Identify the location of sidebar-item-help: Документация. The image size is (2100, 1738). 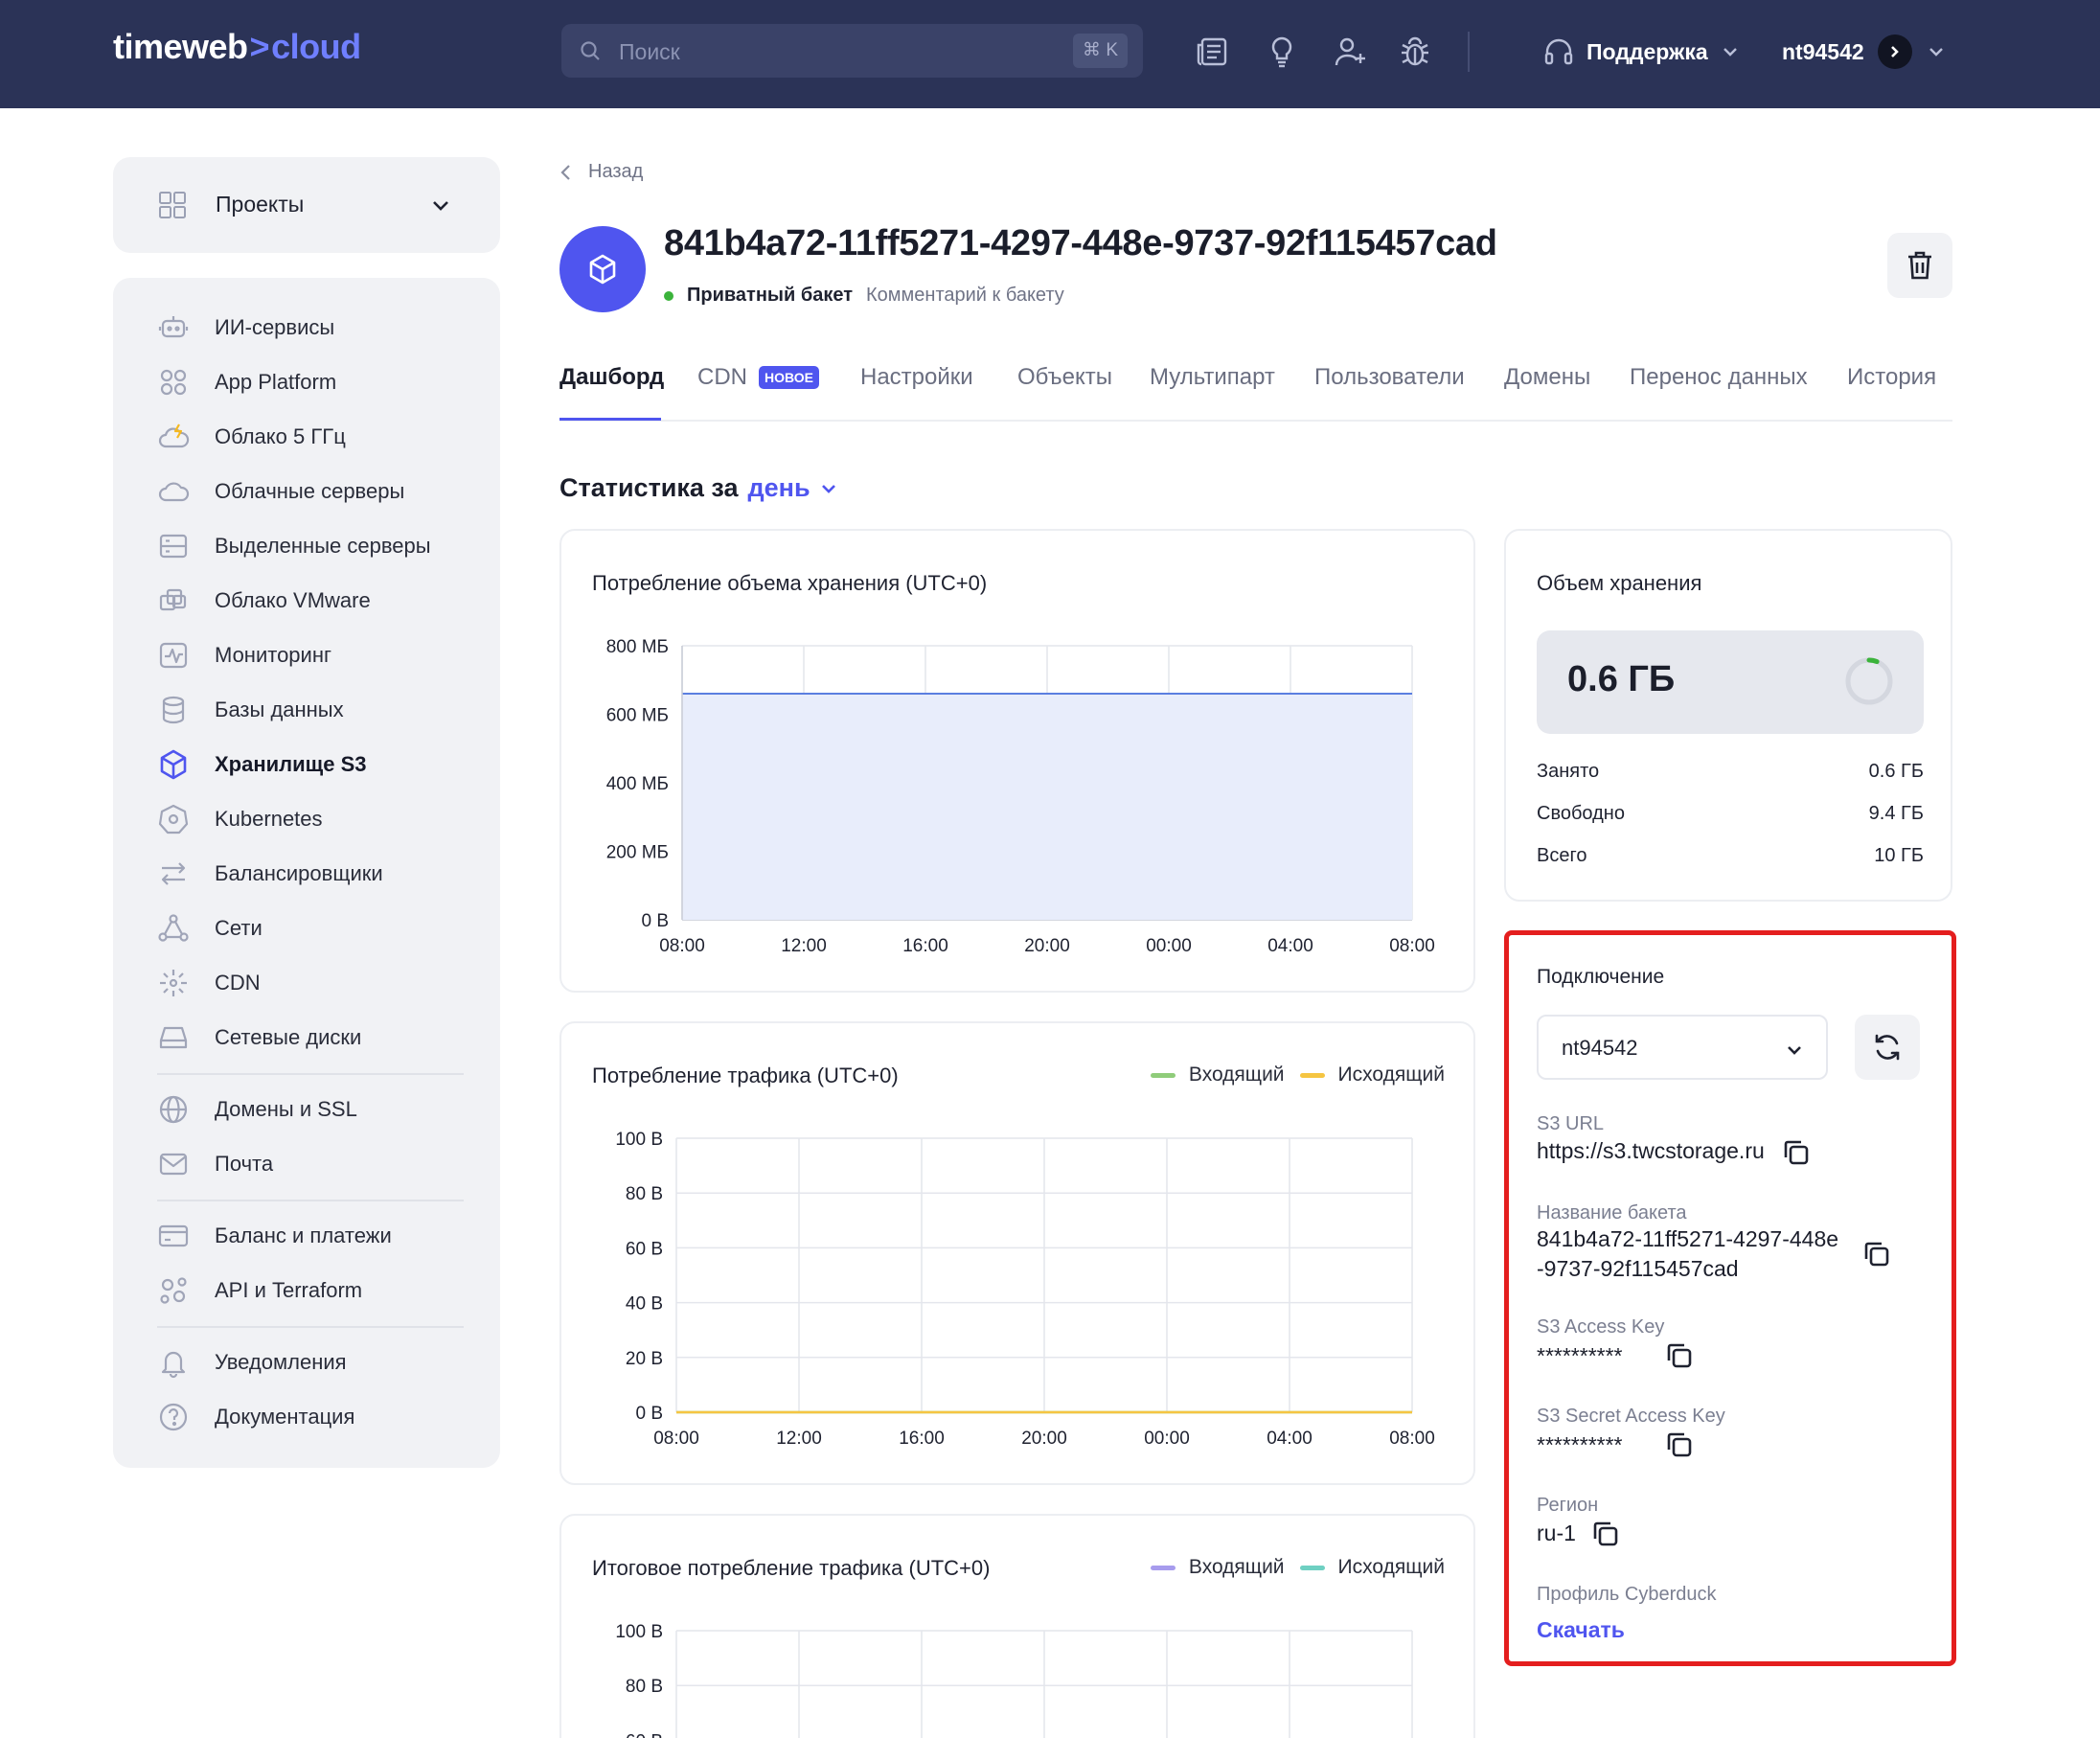
(255, 1417).